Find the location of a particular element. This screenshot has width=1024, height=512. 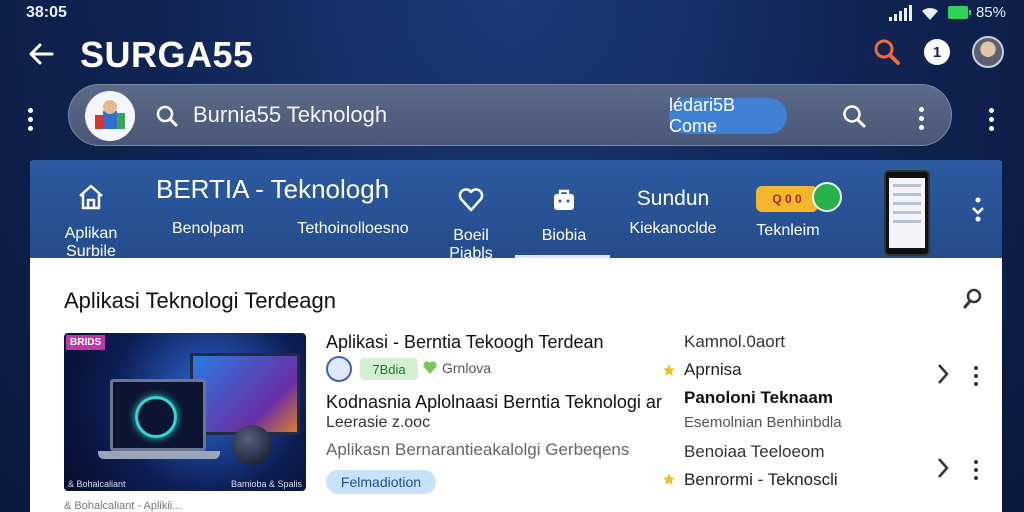

page-title: SURGA55 is located at coordinates (167, 54).